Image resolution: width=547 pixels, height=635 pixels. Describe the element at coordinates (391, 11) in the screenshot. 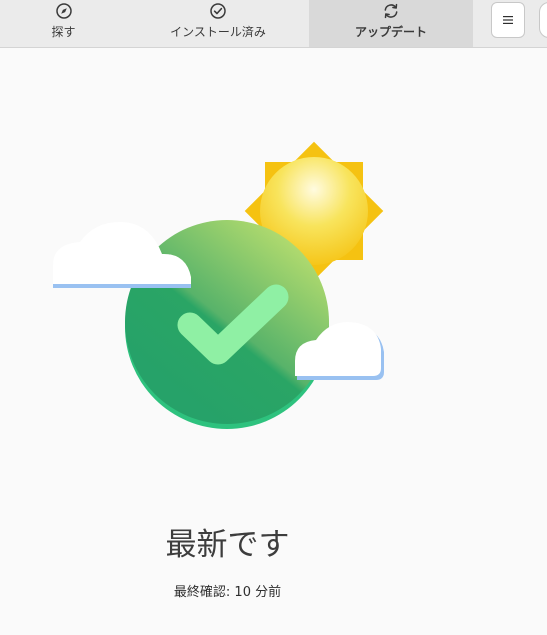

I see `refresh-icon` at that location.